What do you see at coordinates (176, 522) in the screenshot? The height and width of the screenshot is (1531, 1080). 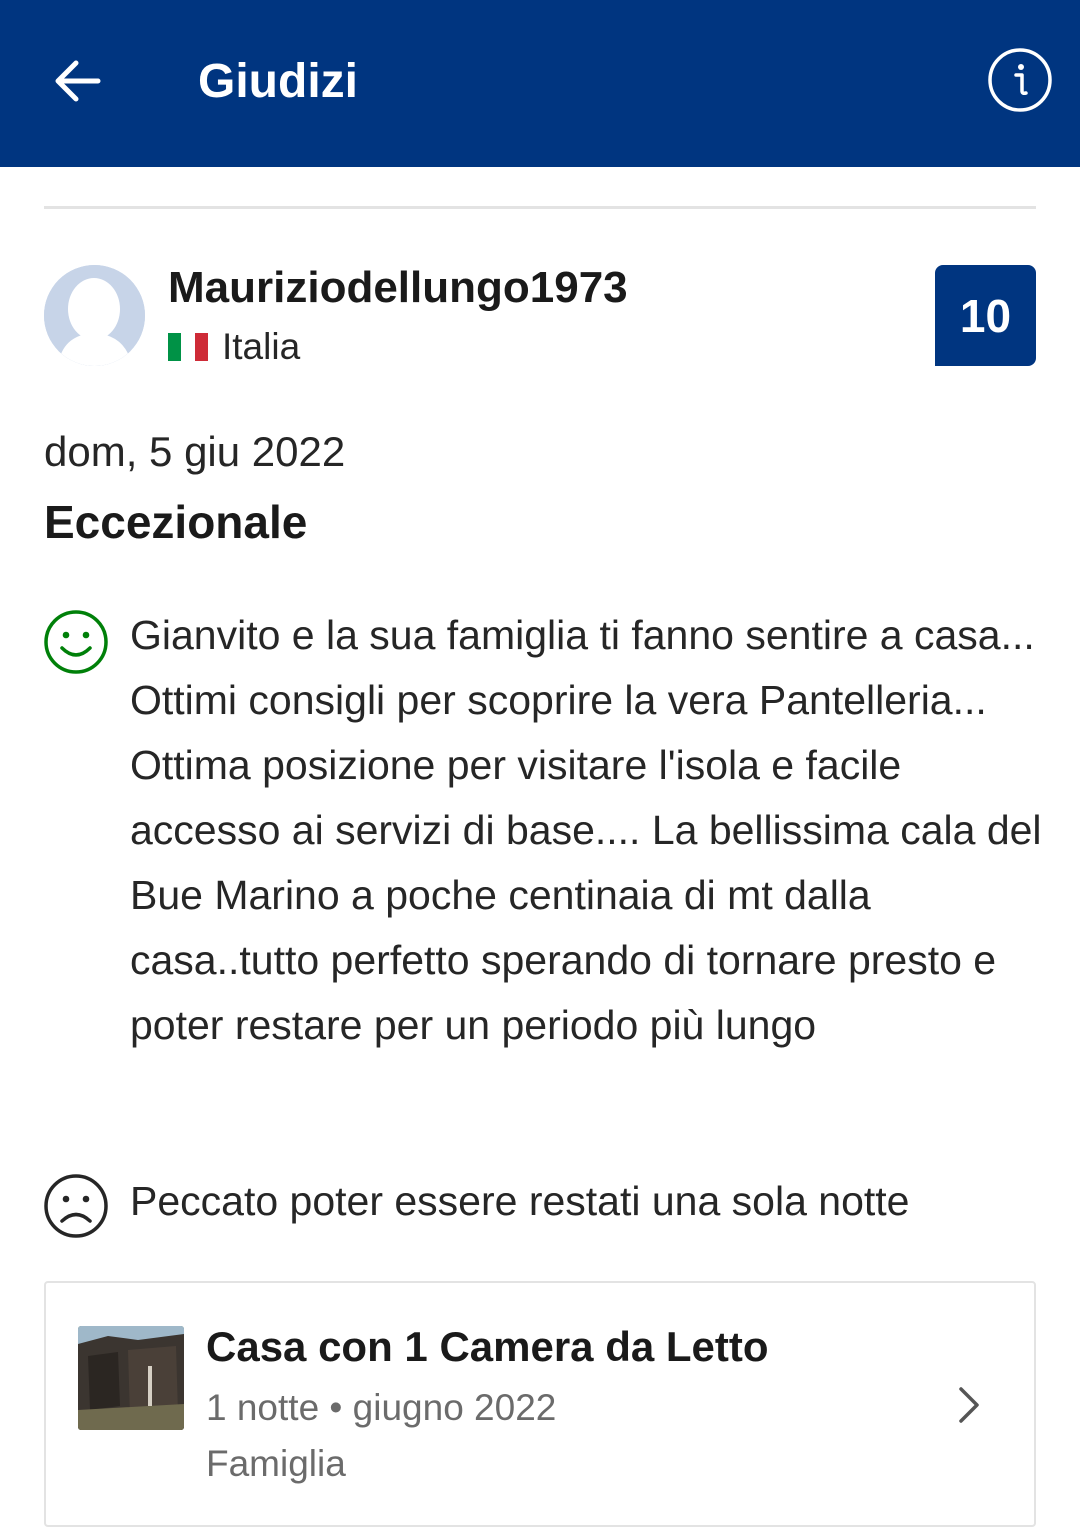 I see `review-headline: Eccezionale` at bounding box center [176, 522].